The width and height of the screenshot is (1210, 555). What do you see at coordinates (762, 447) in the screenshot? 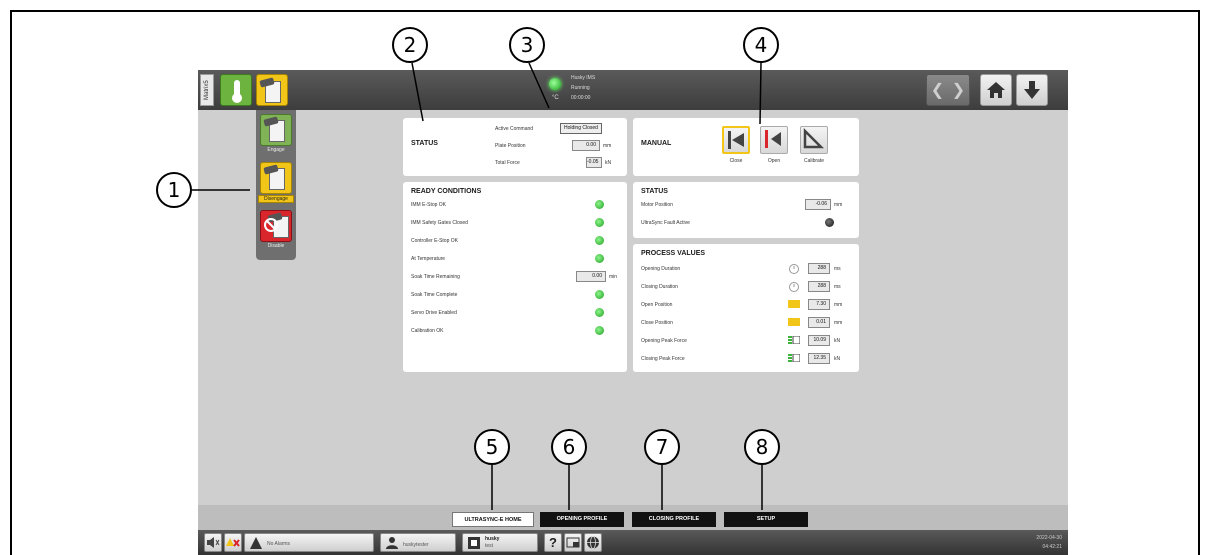
I see `callout-8: 8` at bounding box center [762, 447].